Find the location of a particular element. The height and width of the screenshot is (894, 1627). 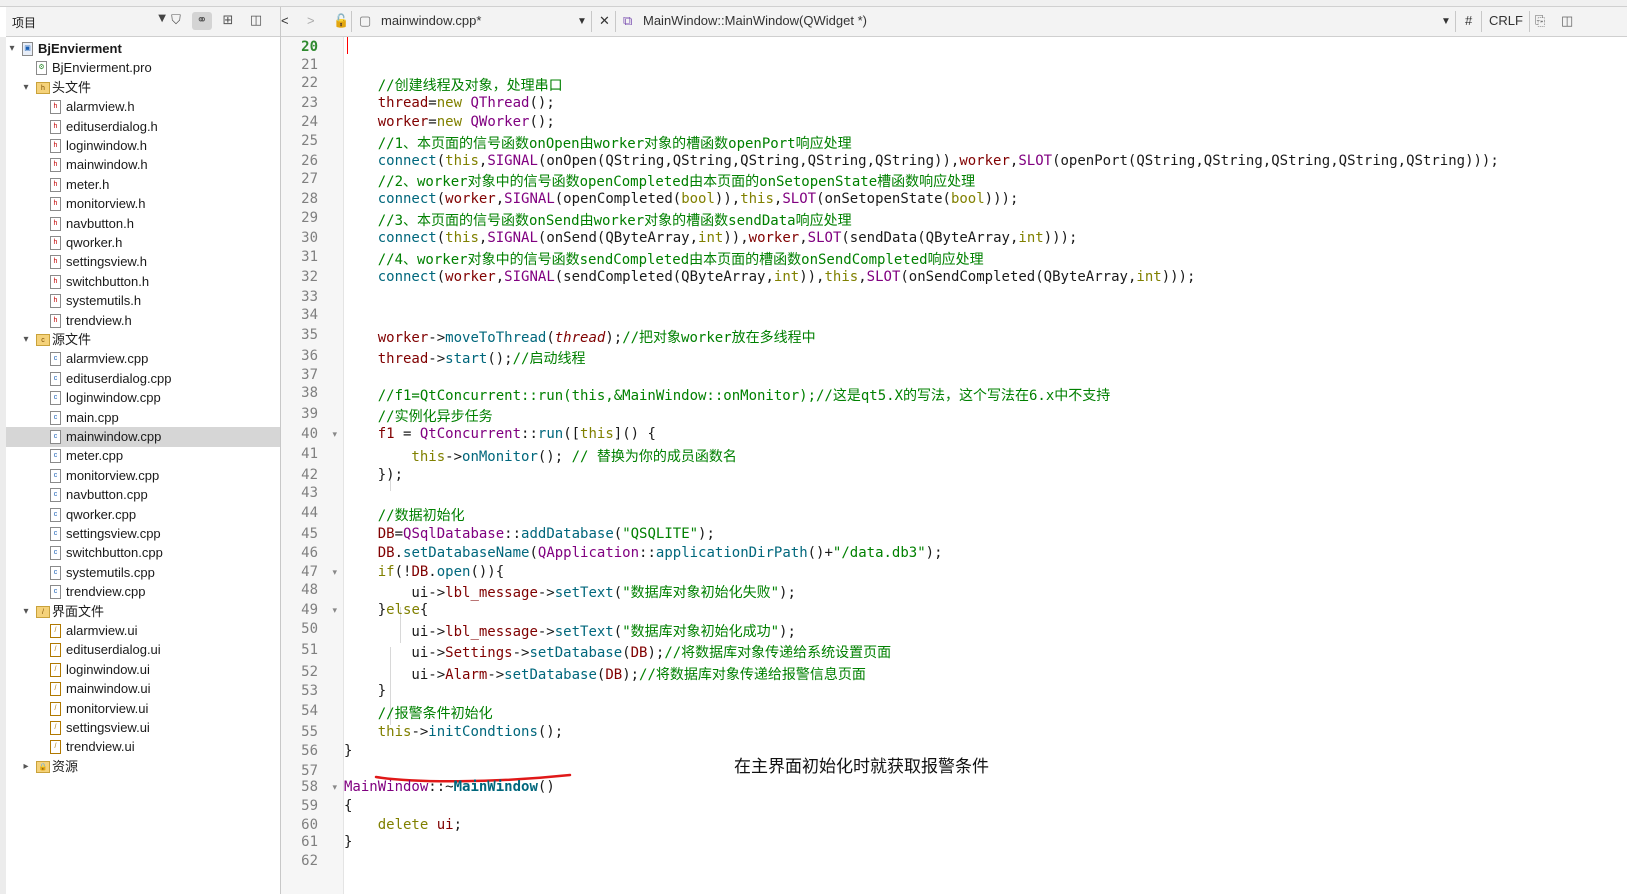

tree-item: c systemutils.cpp is located at coordinates (143, 573).